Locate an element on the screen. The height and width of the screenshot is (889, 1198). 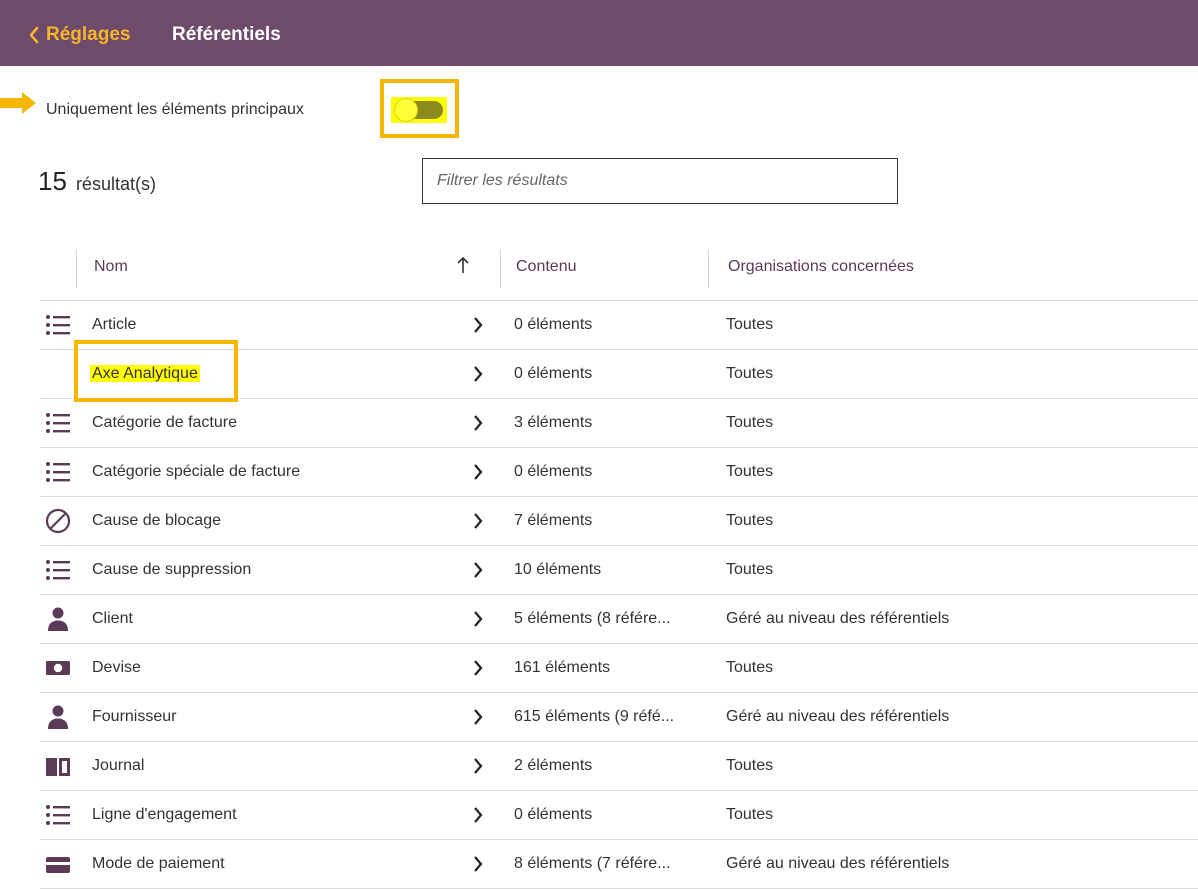
row-name: Article is located at coordinates (114, 324).